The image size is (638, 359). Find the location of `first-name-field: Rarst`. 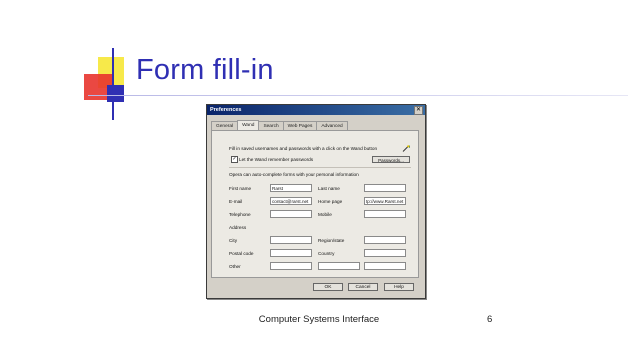

first-name-field: Rarst is located at coordinates (291, 188).